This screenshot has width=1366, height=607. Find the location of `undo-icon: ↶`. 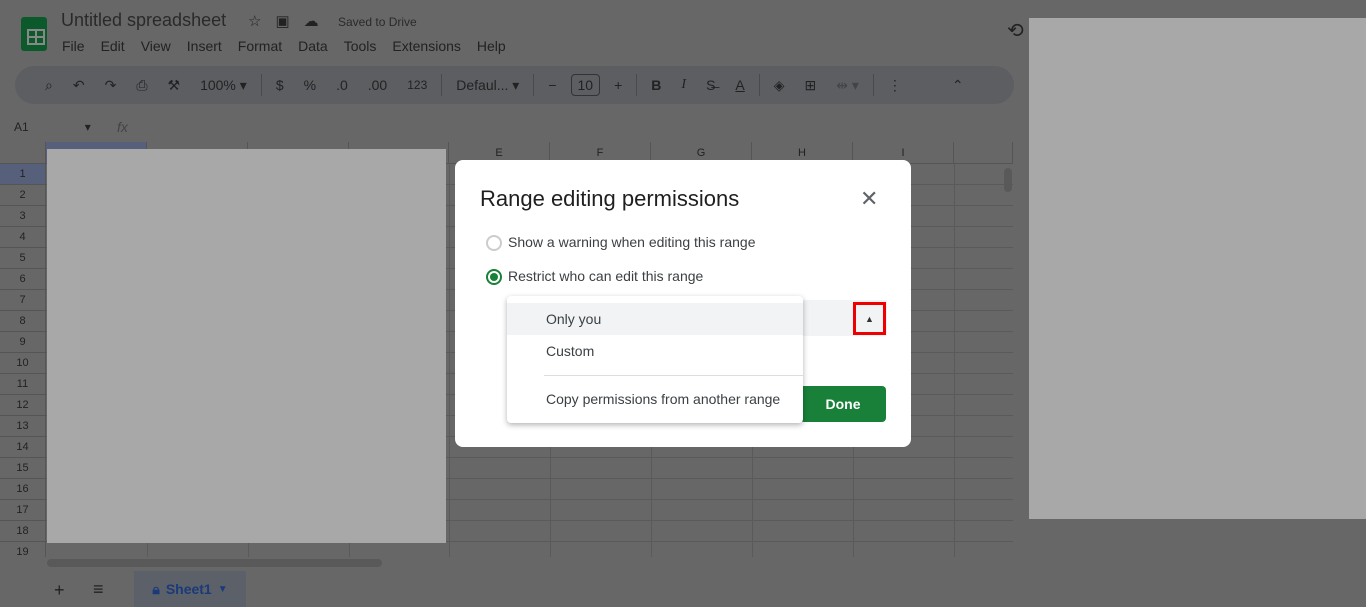

undo-icon: ↶ is located at coordinates (79, 85).